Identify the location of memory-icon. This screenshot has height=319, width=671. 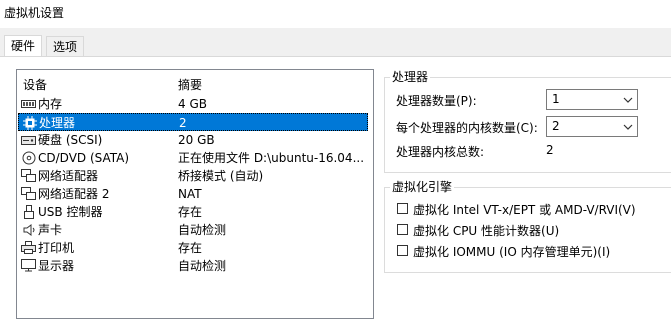
(28, 103).